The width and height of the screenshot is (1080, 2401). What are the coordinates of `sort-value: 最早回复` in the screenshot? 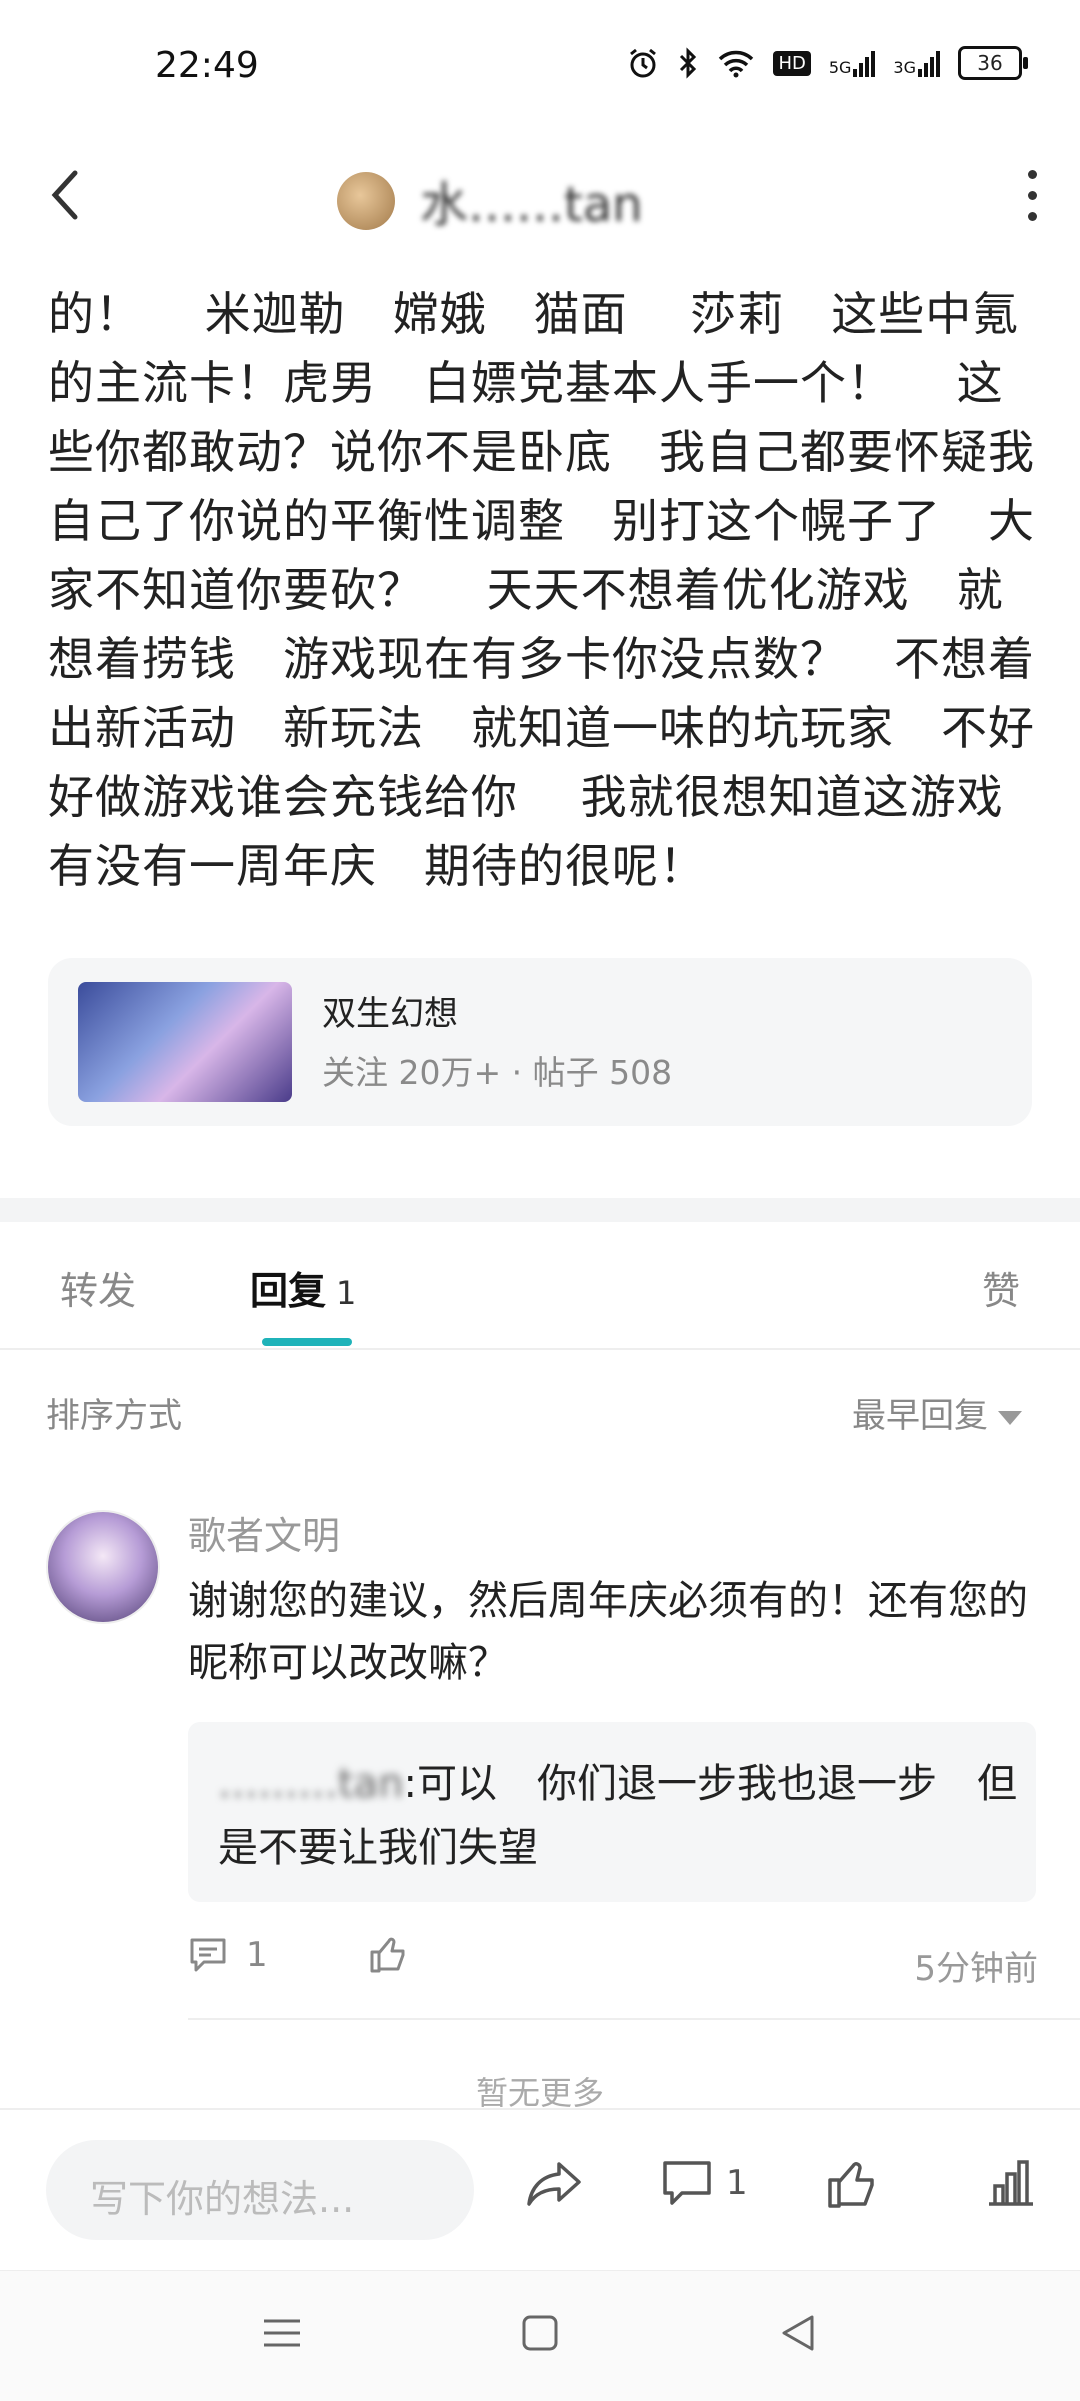 It's located at (920, 1416).